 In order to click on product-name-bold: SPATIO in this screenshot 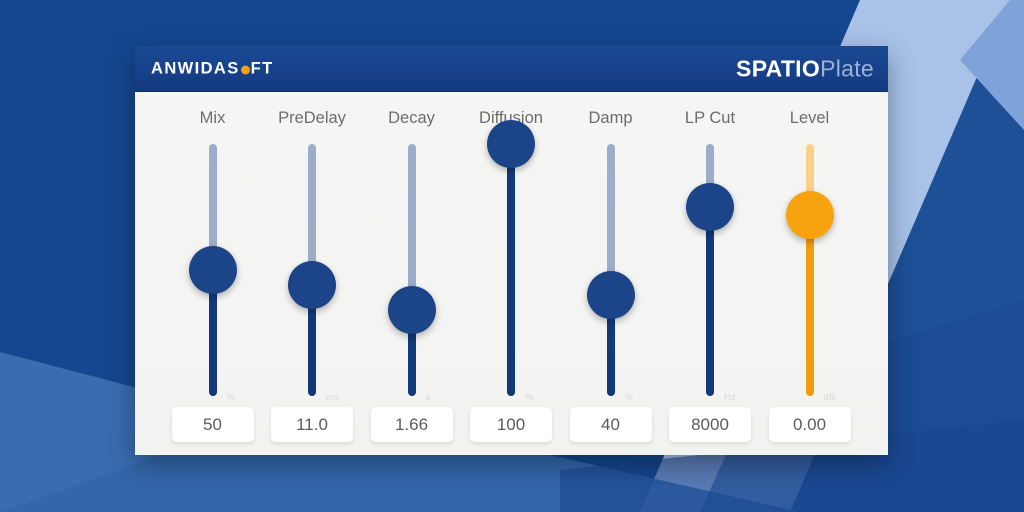, I will do `click(778, 68)`.